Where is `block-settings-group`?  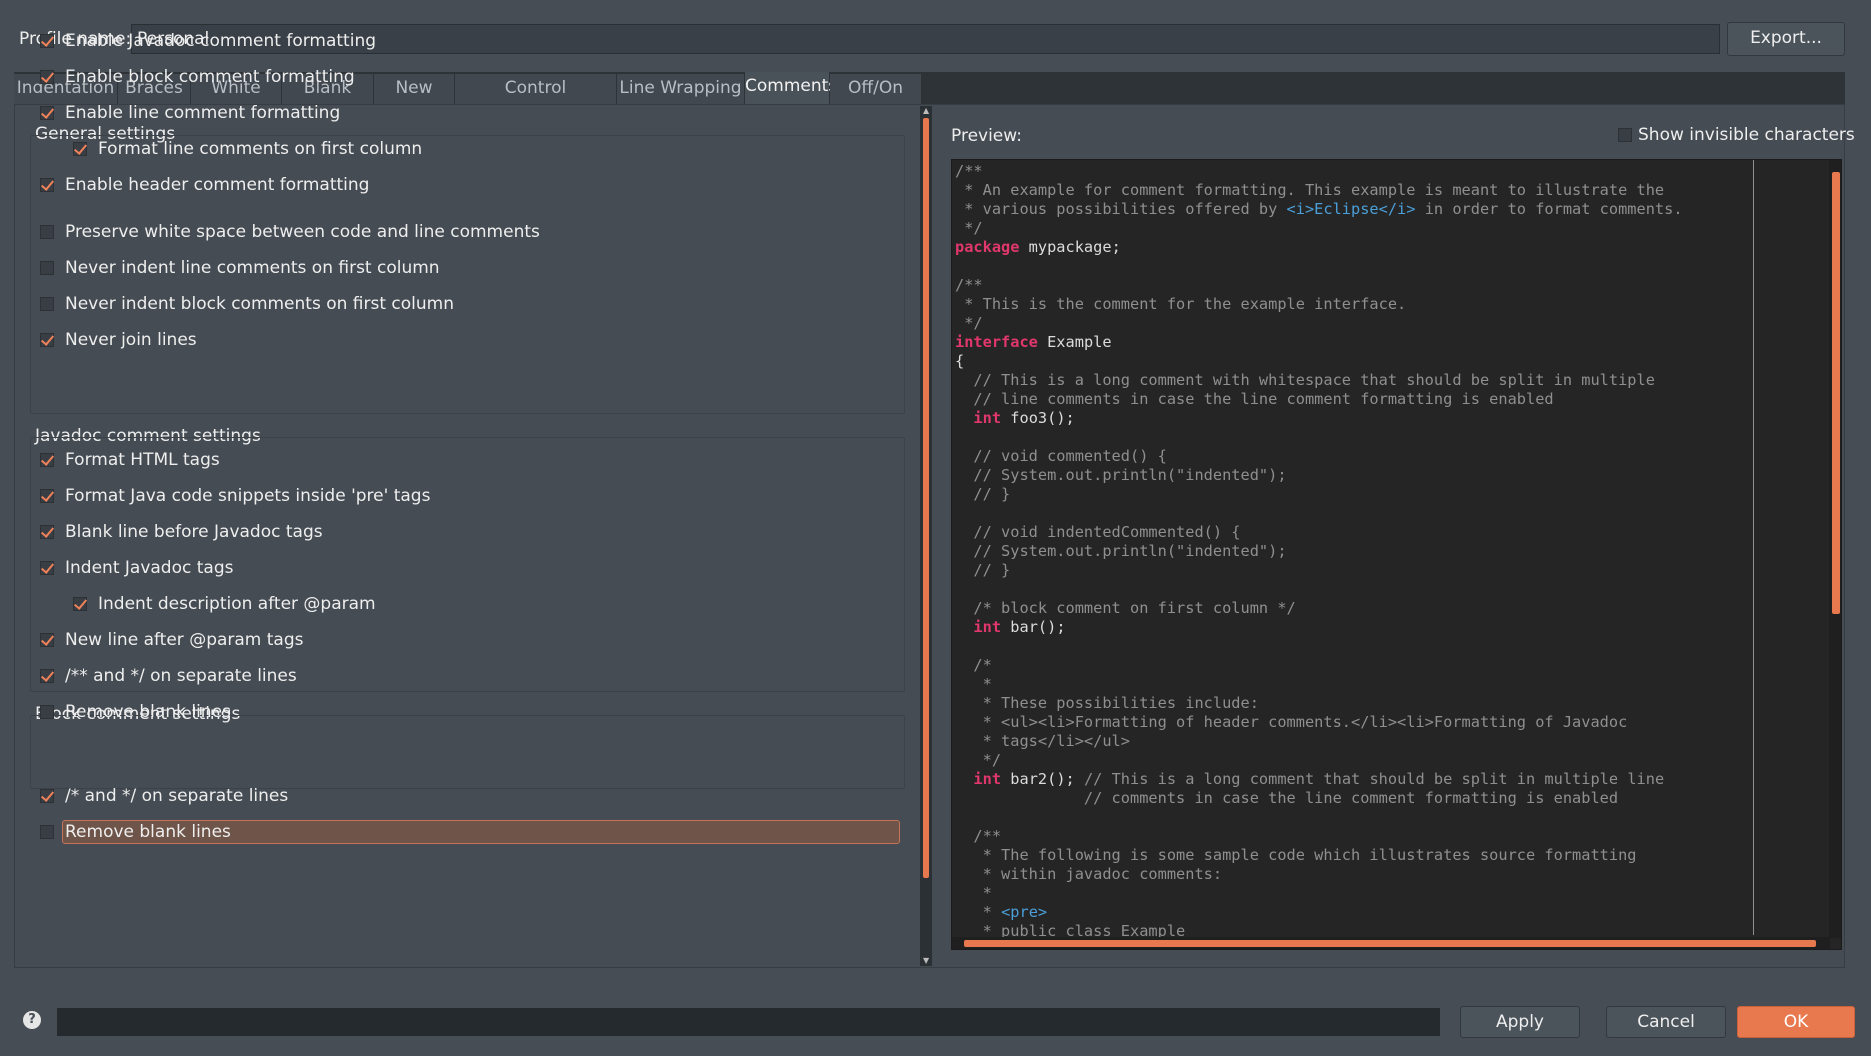 block-settings-group is located at coordinates (467, 752).